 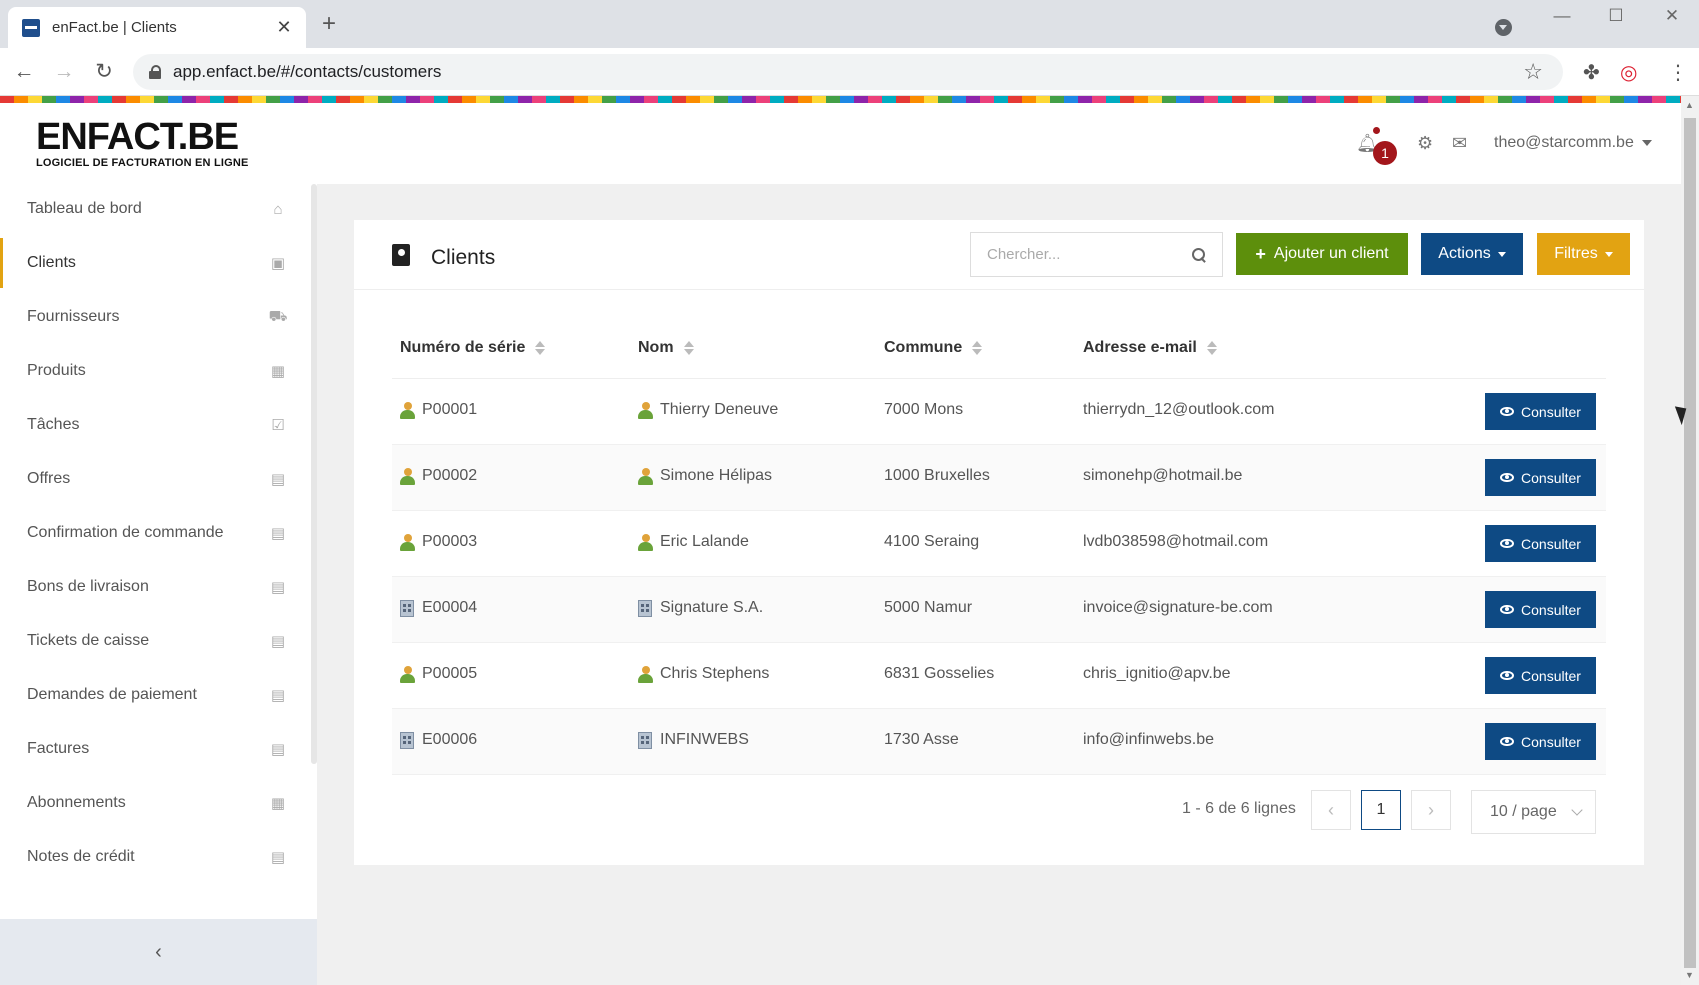 I want to click on search-icon, so click(x=1199, y=254).